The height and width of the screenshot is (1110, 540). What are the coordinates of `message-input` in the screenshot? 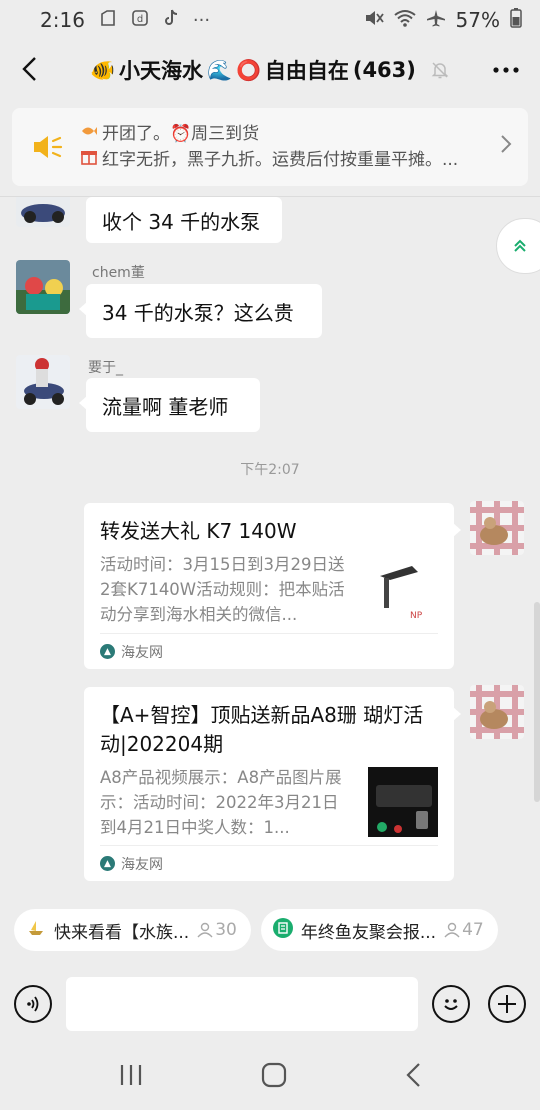 It's located at (242, 1004).